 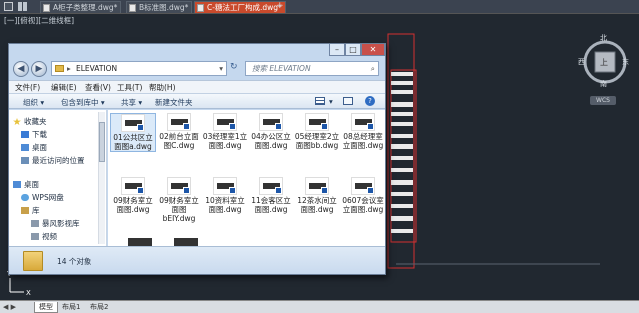 I want to click on address-bar: ▸ ELEVATION ▾, so click(x=139, y=68).